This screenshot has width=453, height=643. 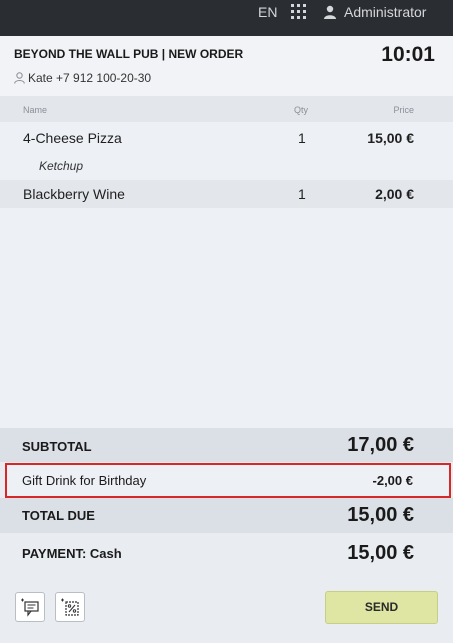 What do you see at coordinates (301, 110) in the screenshot?
I see `column-qty: Qty` at bounding box center [301, 110].